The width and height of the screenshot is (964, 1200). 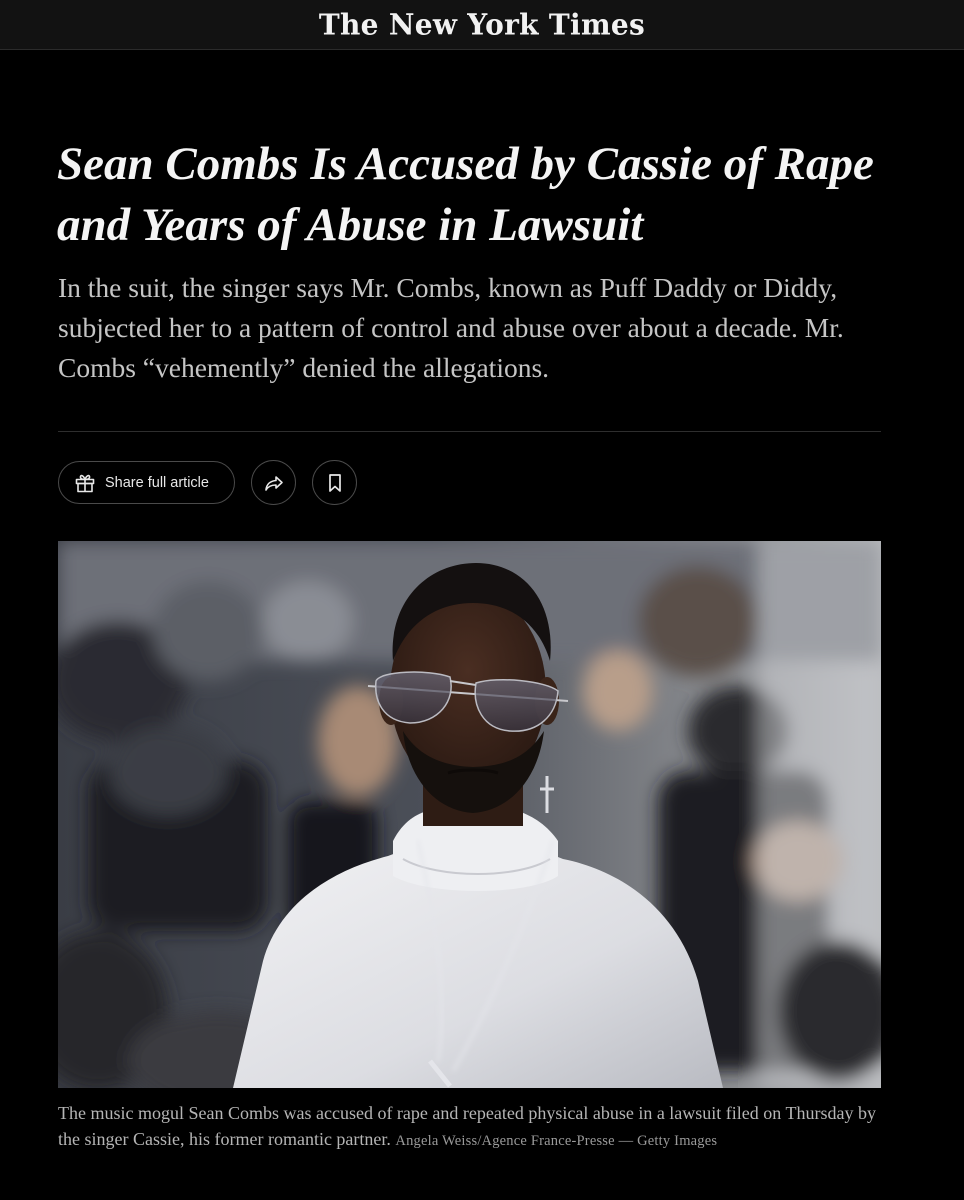 I want to click on masthead: The New York Times, so click(x=482, y=25).